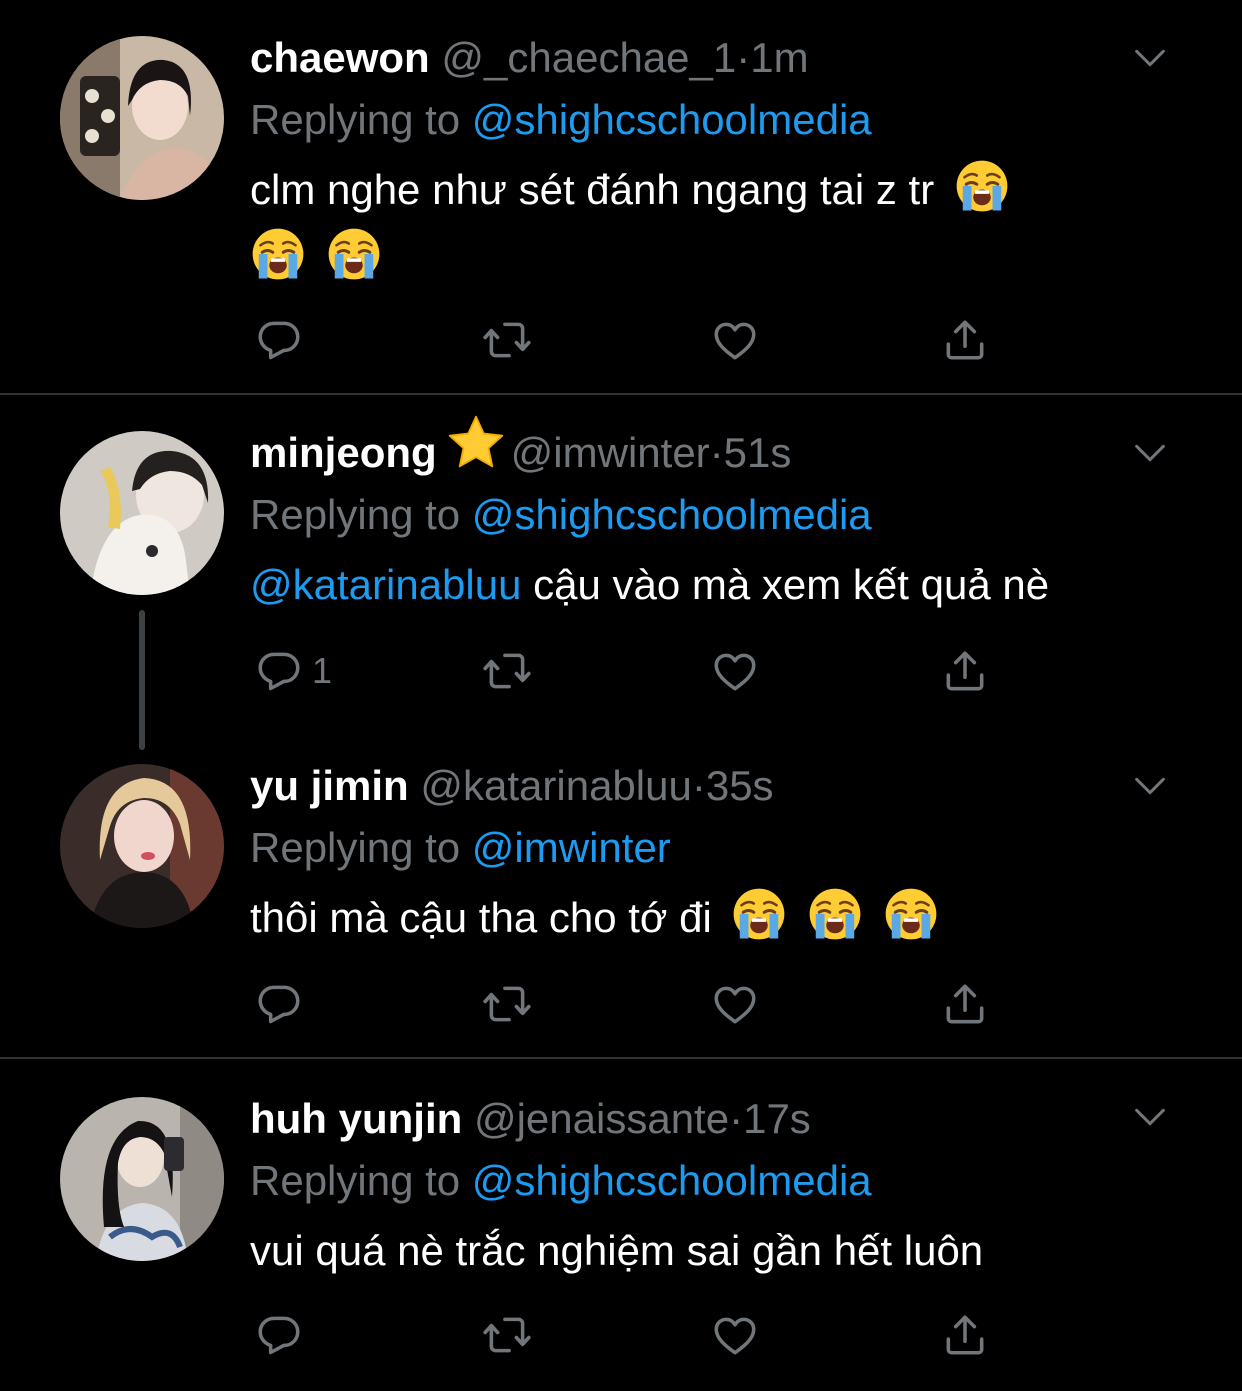  I want to click on display-name: yu jimin, so click(329, 785).